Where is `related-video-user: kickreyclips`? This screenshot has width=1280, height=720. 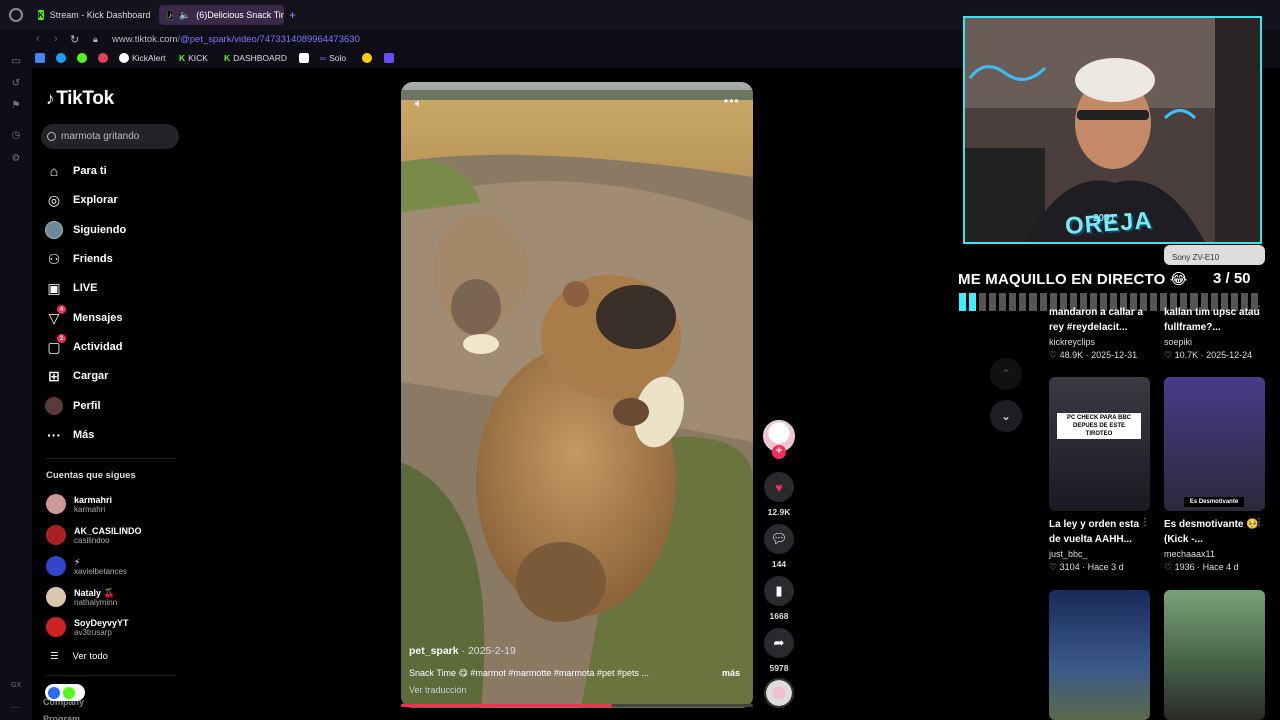 related-video-user: kickreyclips is located at coordinates (1072, 342).